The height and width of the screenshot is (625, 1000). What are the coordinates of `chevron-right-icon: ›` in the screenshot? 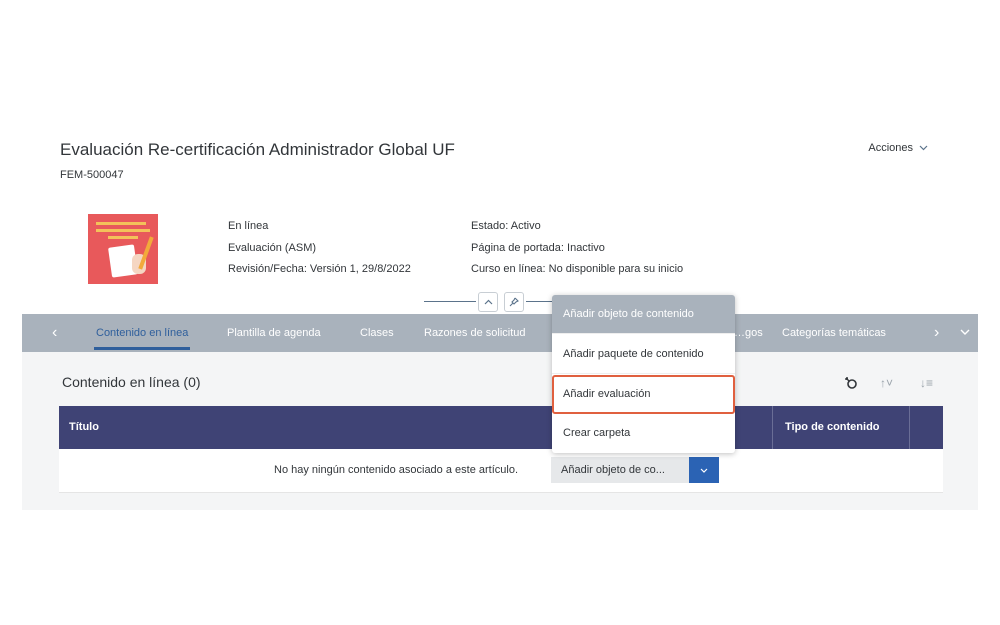 It's located at (937, 332).